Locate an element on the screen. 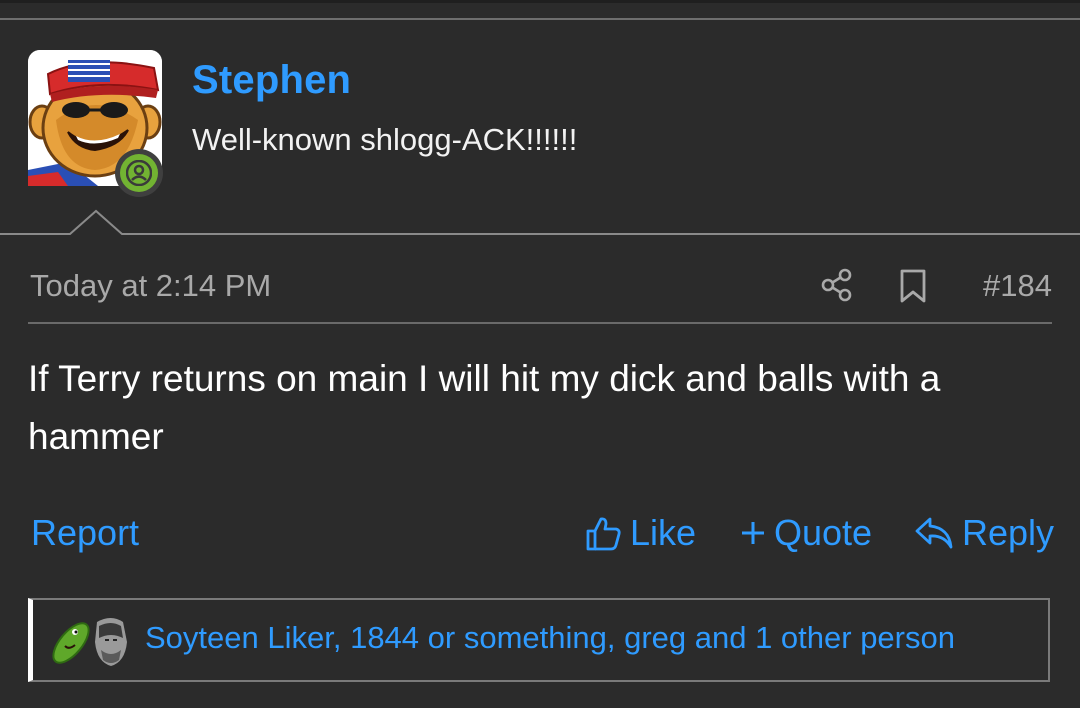 The width and height of the screenshot is (1080, 708). gigachad-icon is located at coordinates (111, 642).